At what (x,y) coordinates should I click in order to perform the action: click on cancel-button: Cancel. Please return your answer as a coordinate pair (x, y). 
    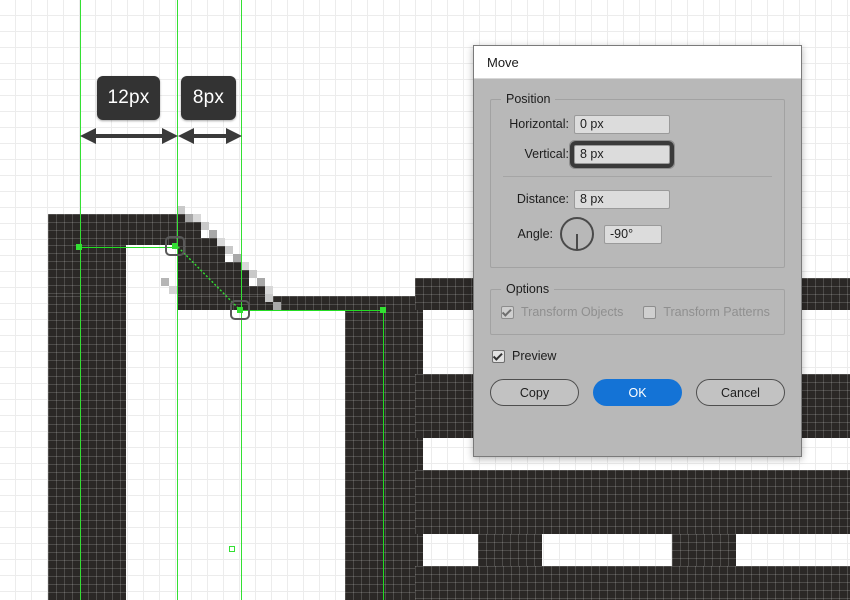
    Looking at the image, I should click on (740, 392).